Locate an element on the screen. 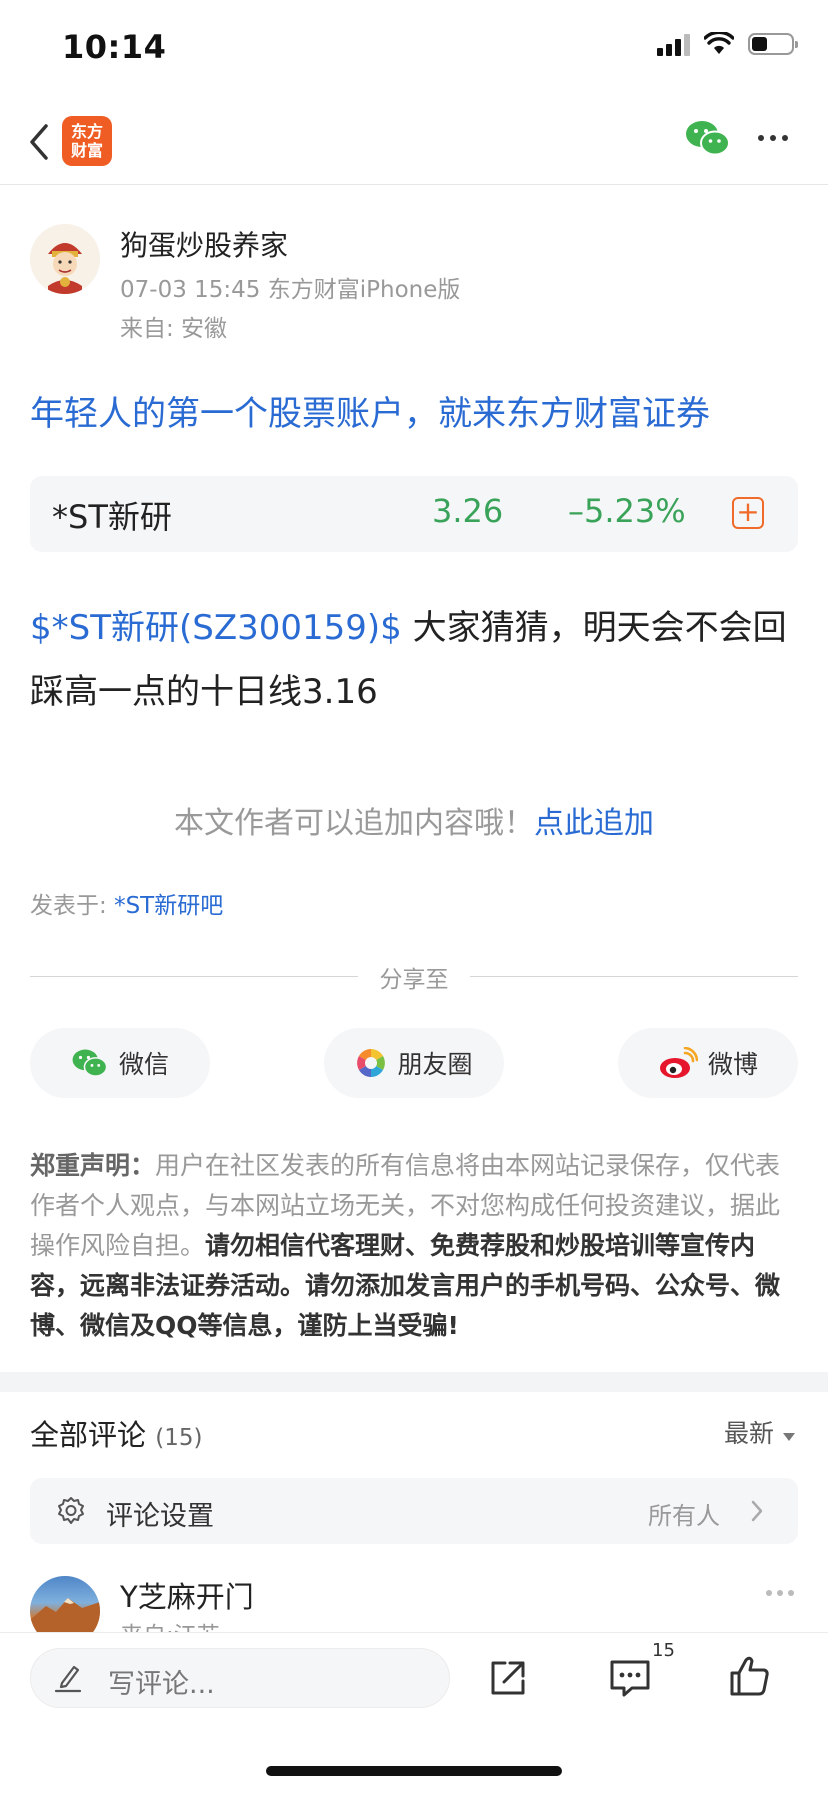 This screenshot has height=1793, width=828. forum-link: *ST新研吧 is located at coordinates (168, 906).